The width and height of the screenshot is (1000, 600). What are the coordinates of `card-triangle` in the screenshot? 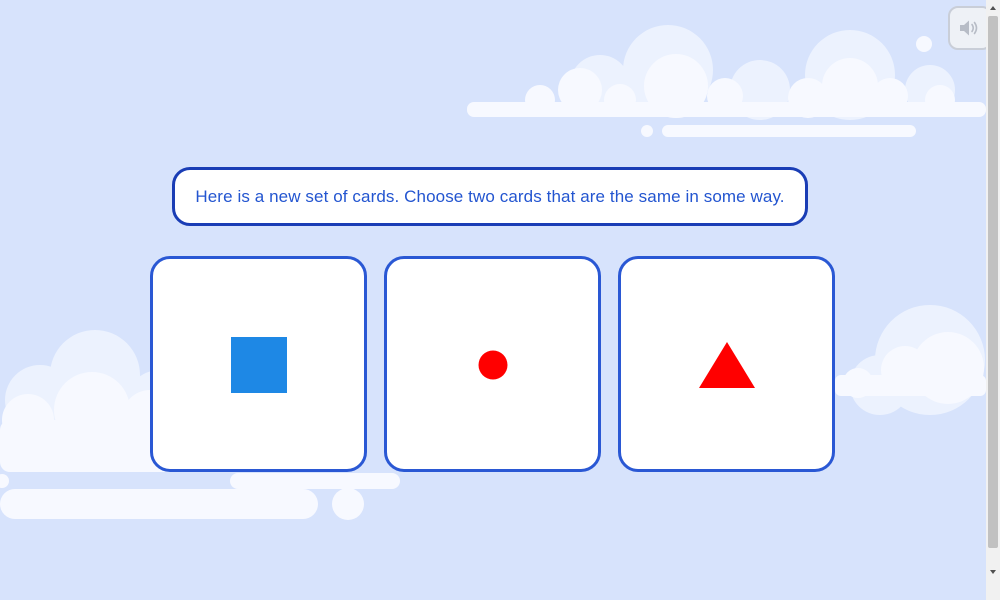 It's located at (726, 364).